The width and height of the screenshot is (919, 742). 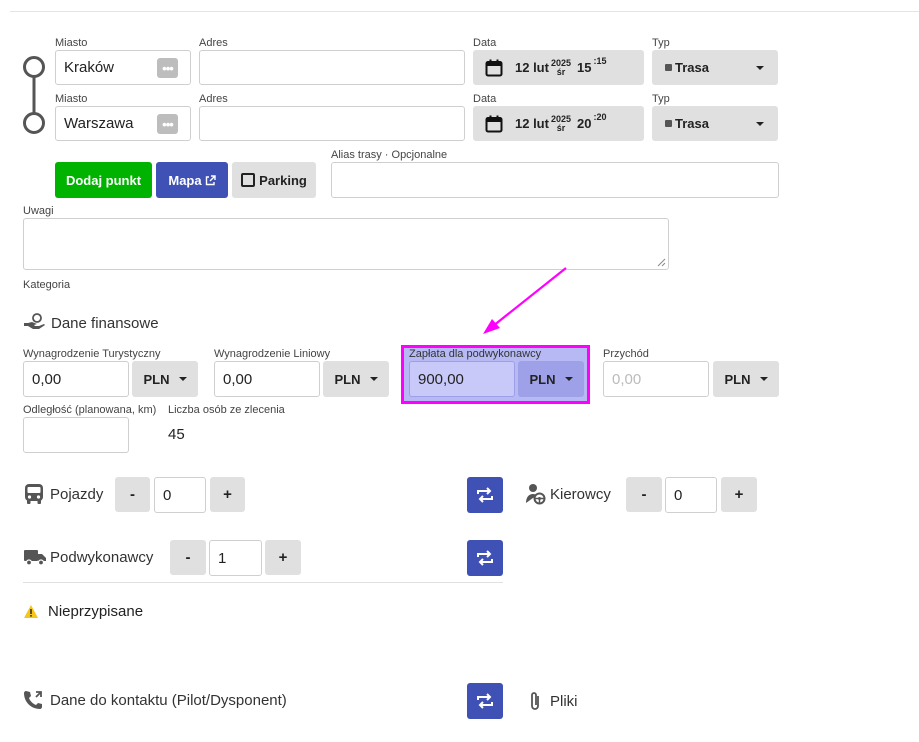 I want to click on vehicles-header: Pojazdy, so click(x=63, y=494).